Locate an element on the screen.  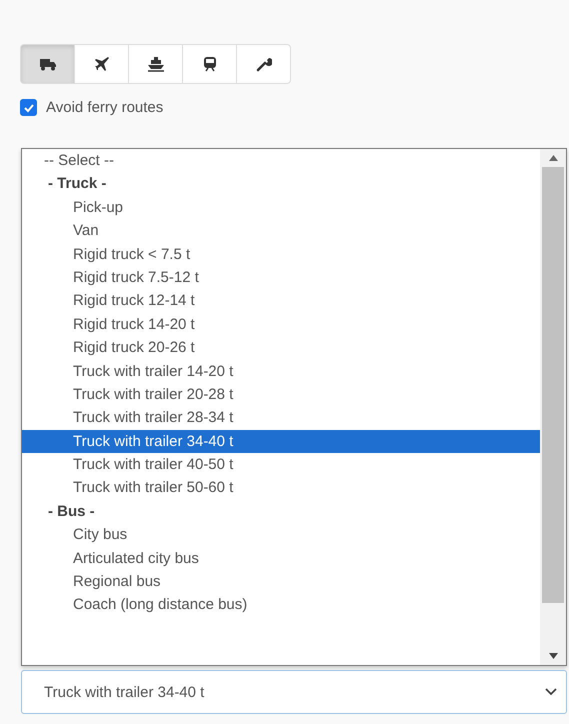
truck-mode-button is located at coordinates (47, 64).